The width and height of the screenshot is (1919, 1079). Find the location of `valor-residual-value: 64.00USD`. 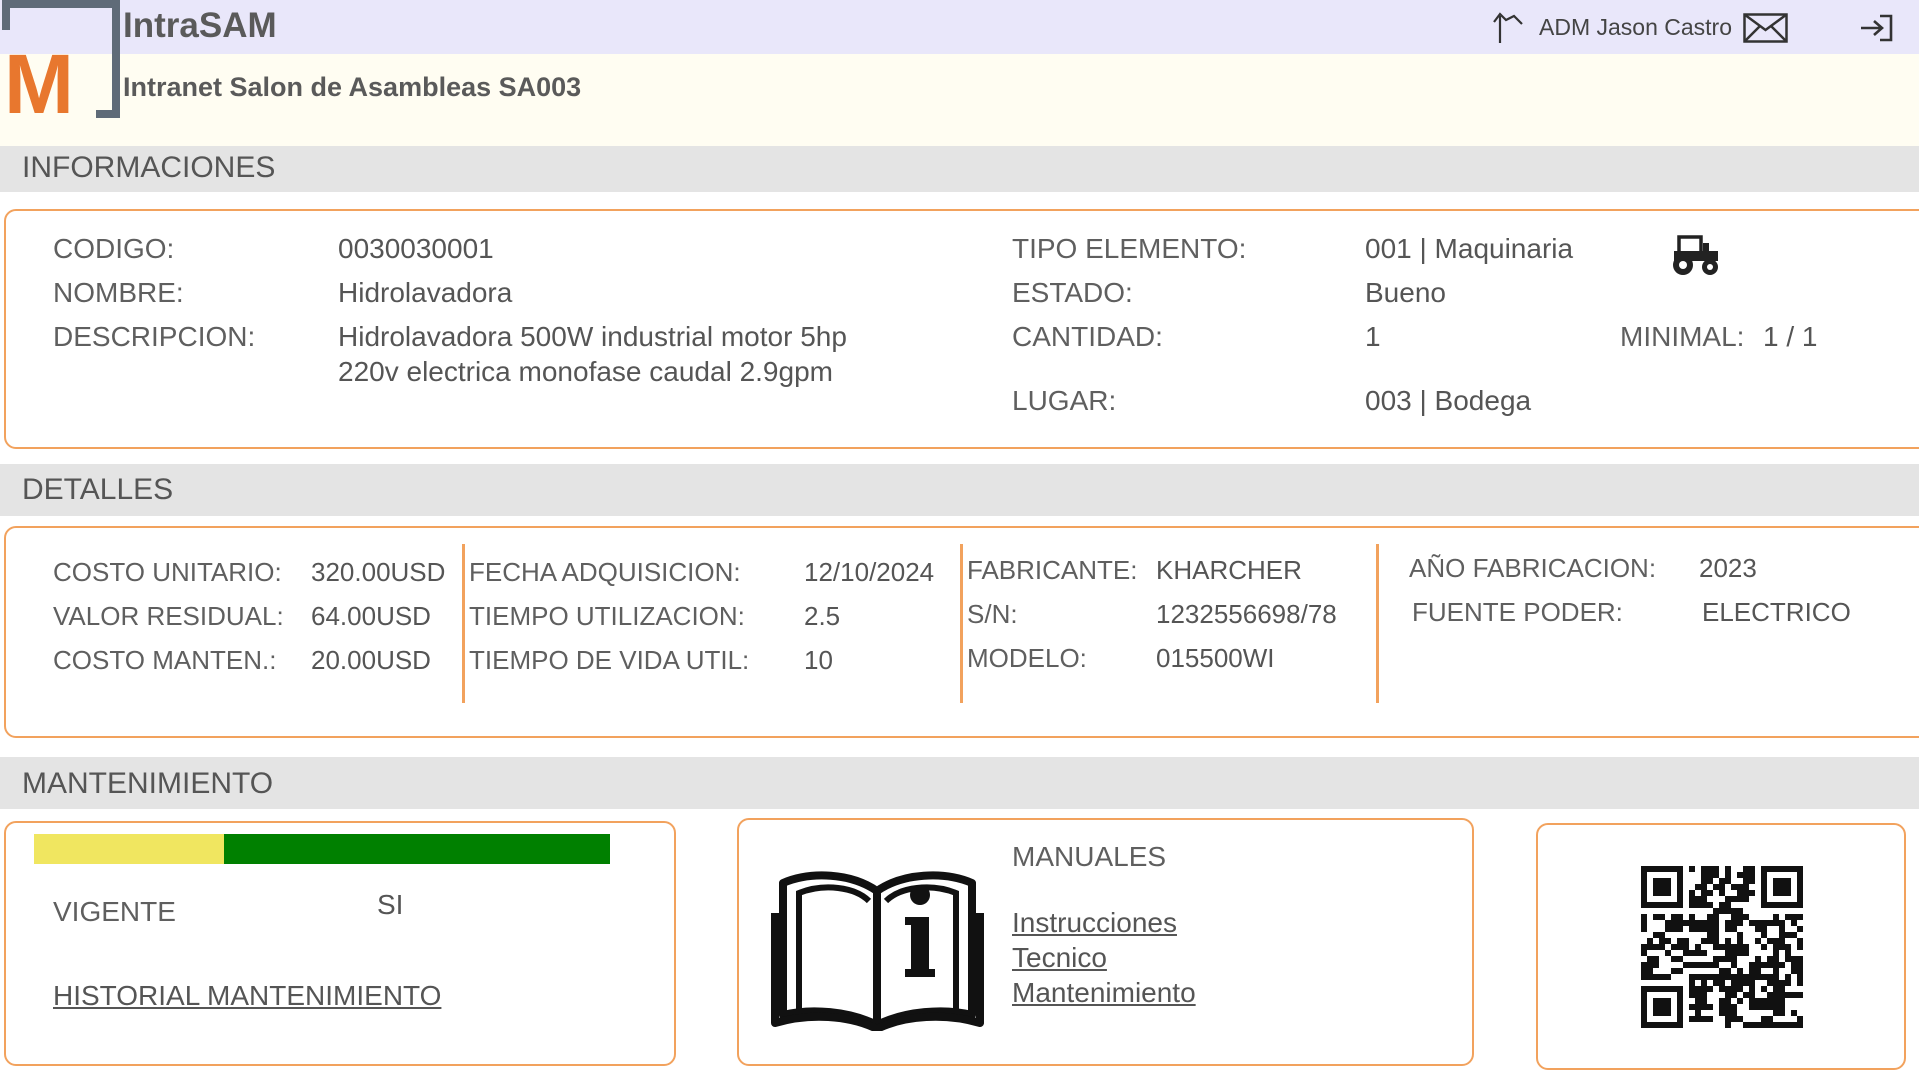

valor-residual-value: 64.00USD is located at coordinates (371, 616).